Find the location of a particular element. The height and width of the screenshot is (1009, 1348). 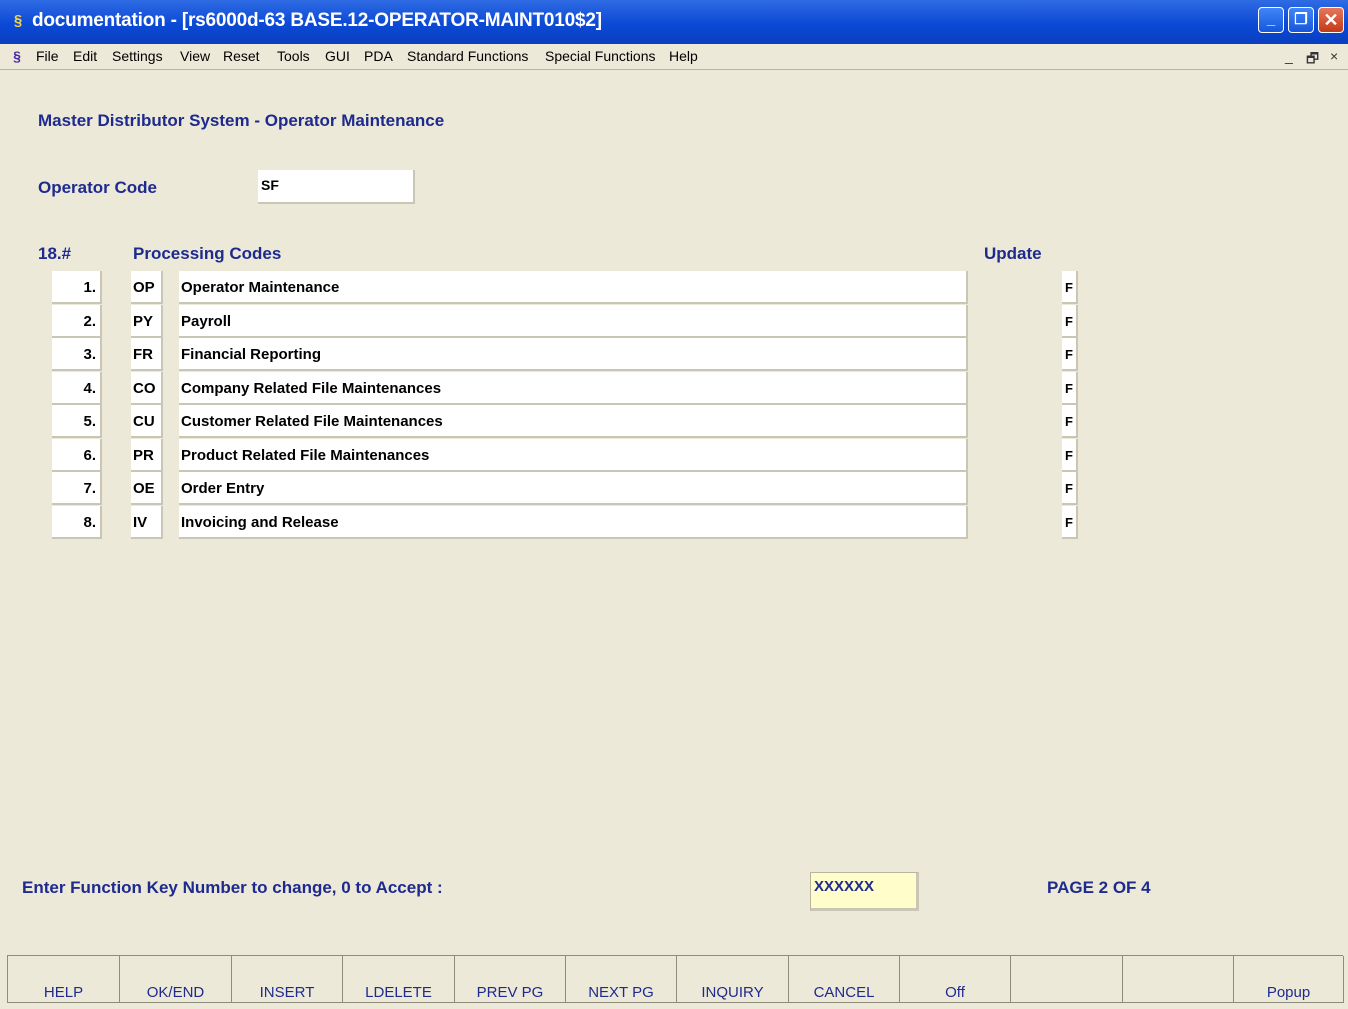

minimize-button: _ is located at coordinates (1271, 20).